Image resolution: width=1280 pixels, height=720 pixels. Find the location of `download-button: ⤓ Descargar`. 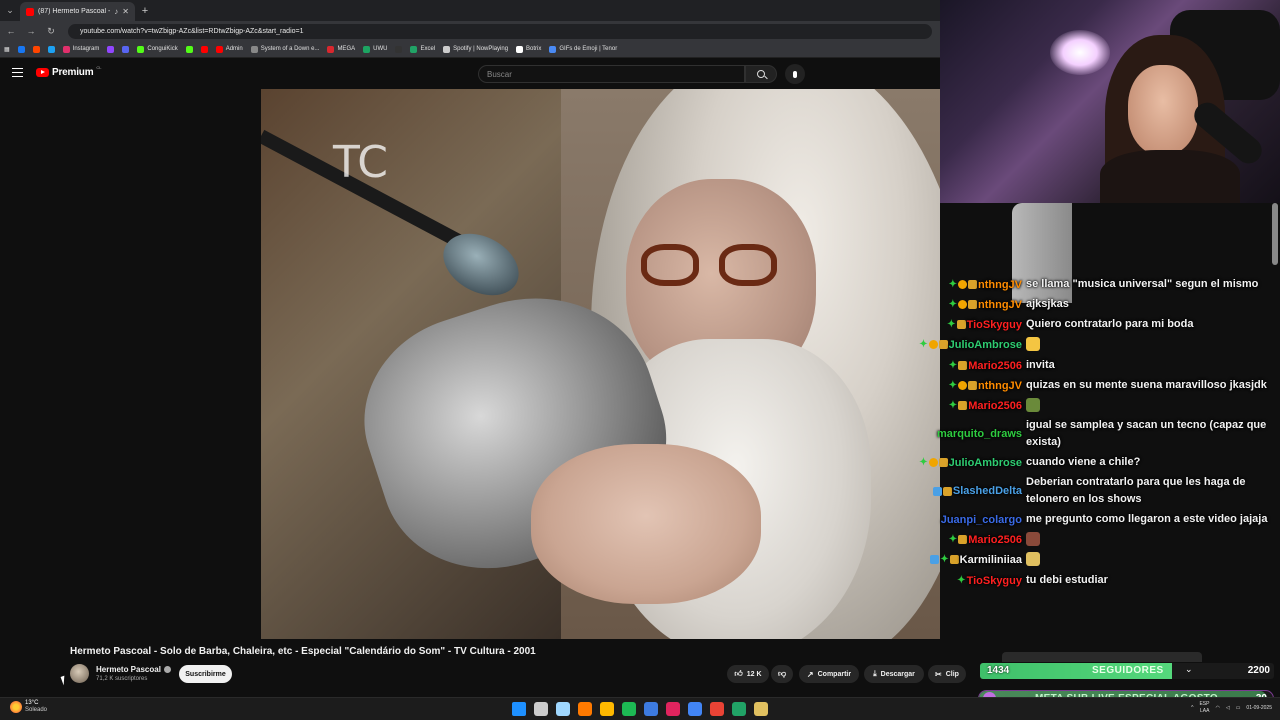

download-button: ⤓ Descargar is located at coordinates (894, 674).